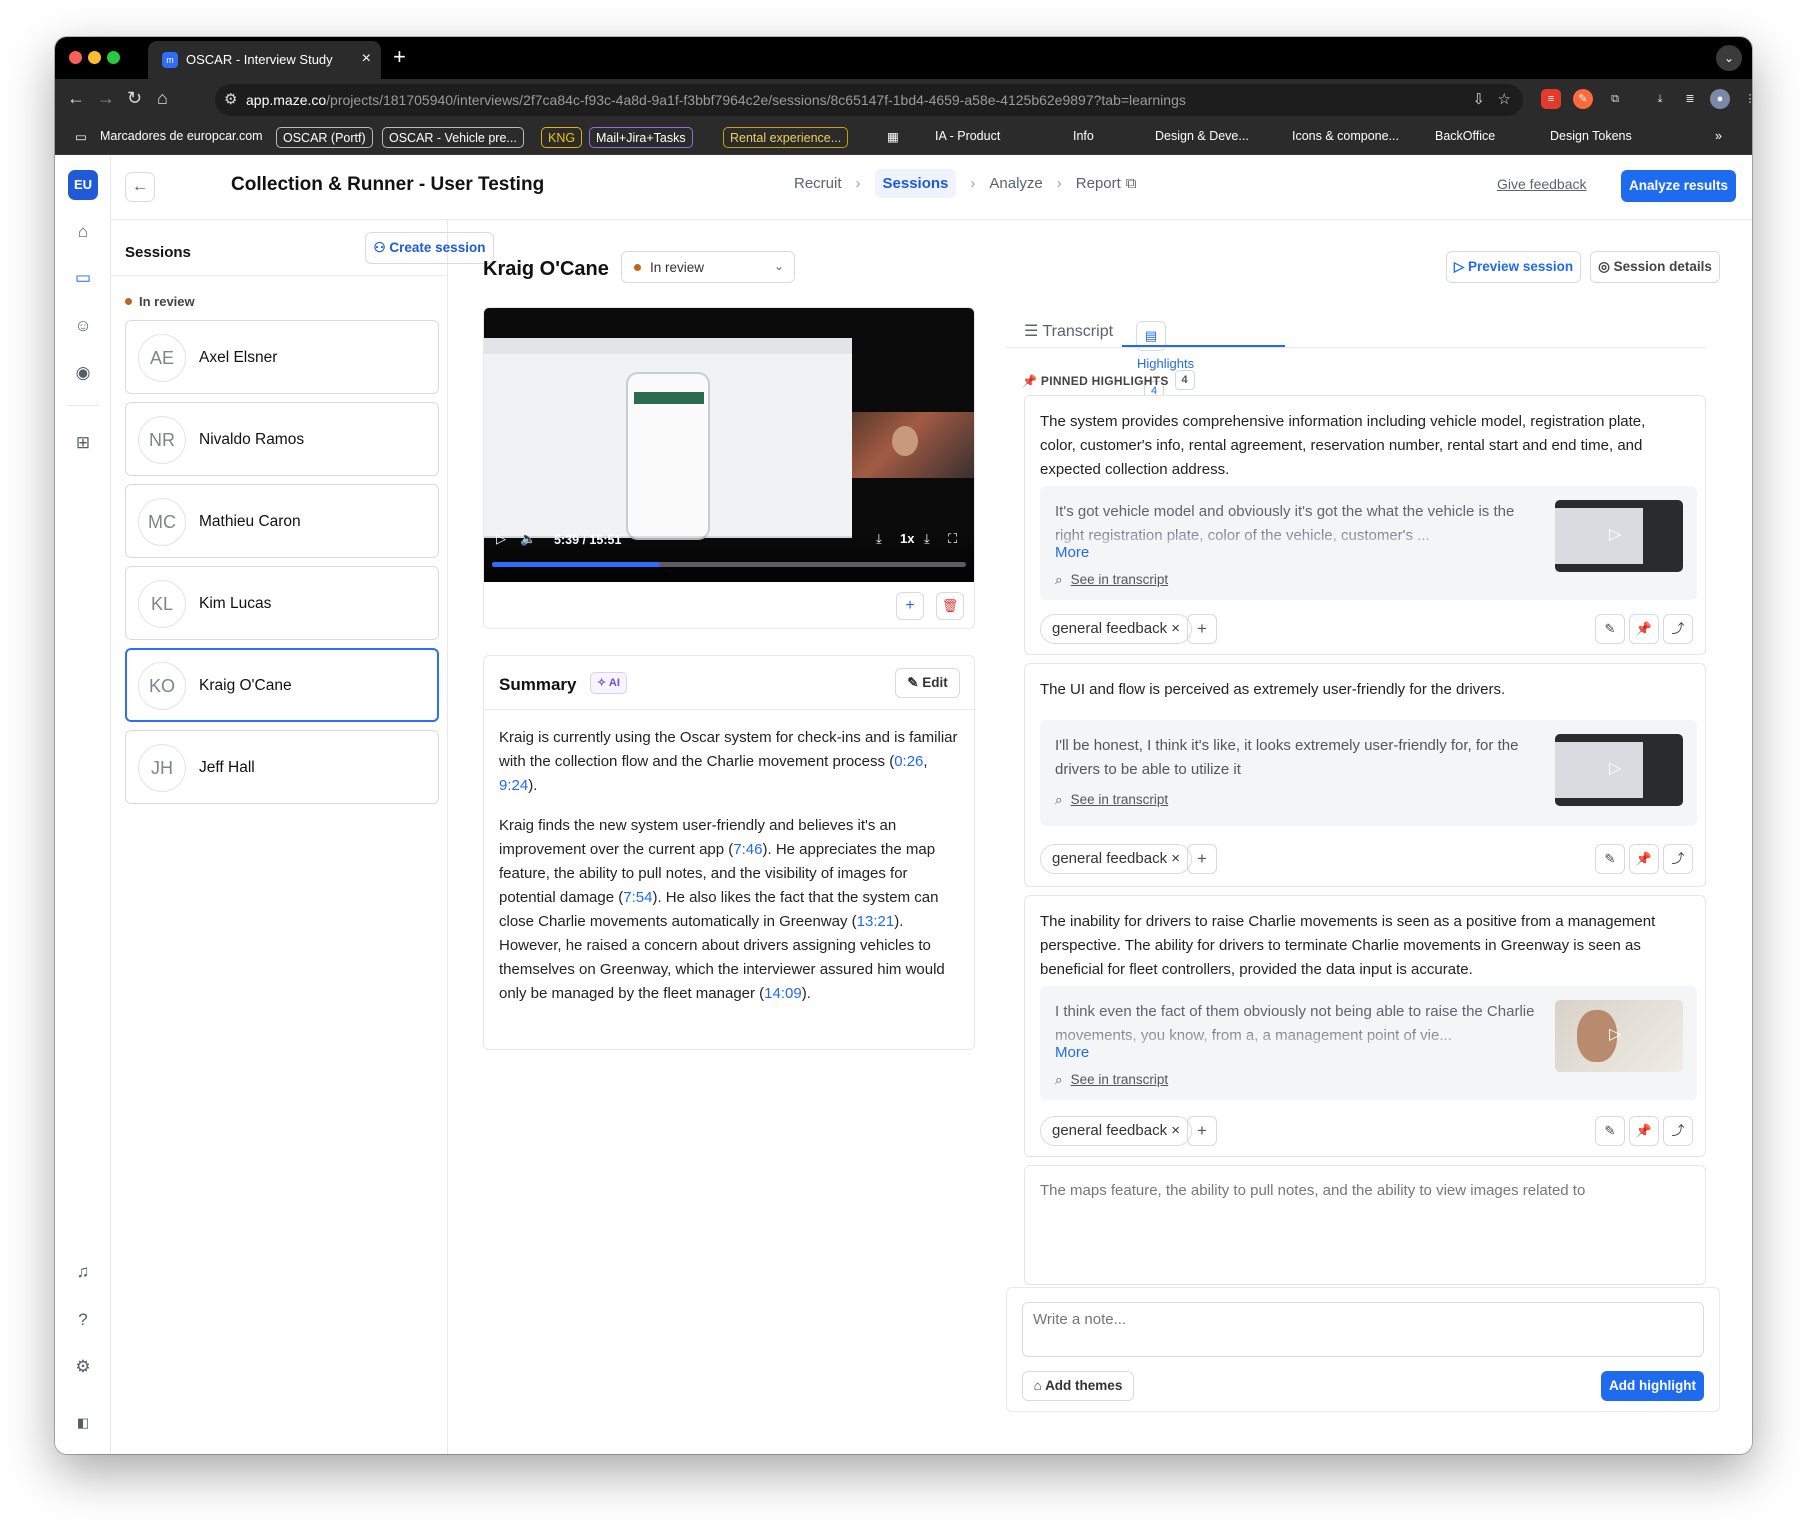 The image size is (1807, 1527). Describe the element at coordinates (1098, 183) in the screenshot. I see `step-report: Report` at that location.